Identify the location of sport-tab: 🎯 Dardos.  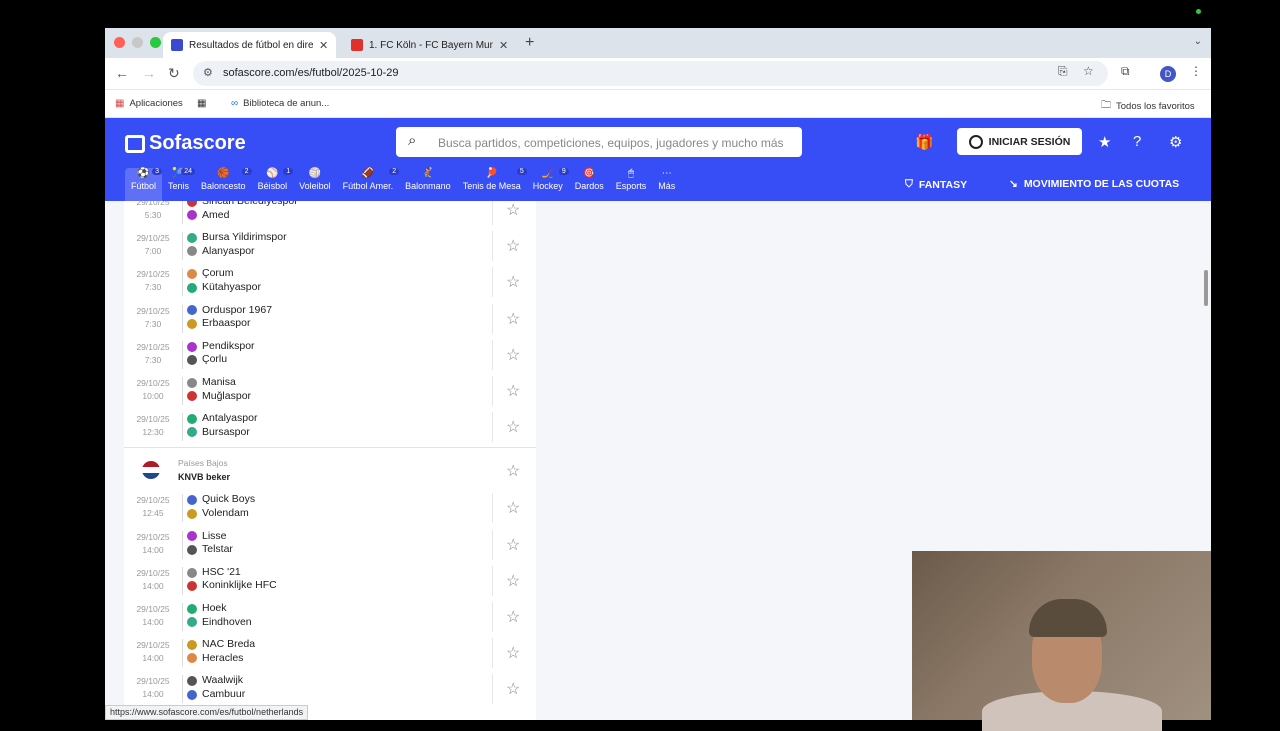
(589, 184).